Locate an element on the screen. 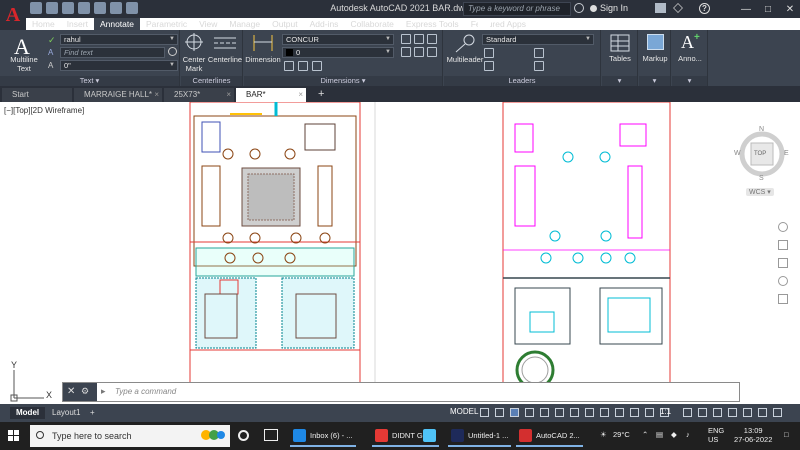  orbit-icon is located at coordinates (783, 281).